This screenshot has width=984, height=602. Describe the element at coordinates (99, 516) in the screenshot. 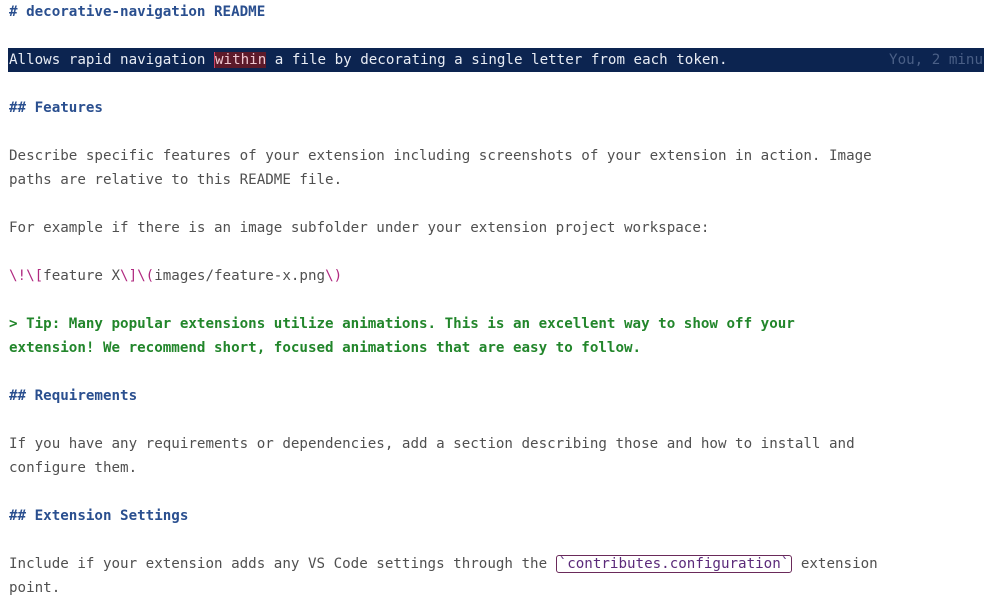

I see `extension-settings-heading: ## Extension Settings` at that location.